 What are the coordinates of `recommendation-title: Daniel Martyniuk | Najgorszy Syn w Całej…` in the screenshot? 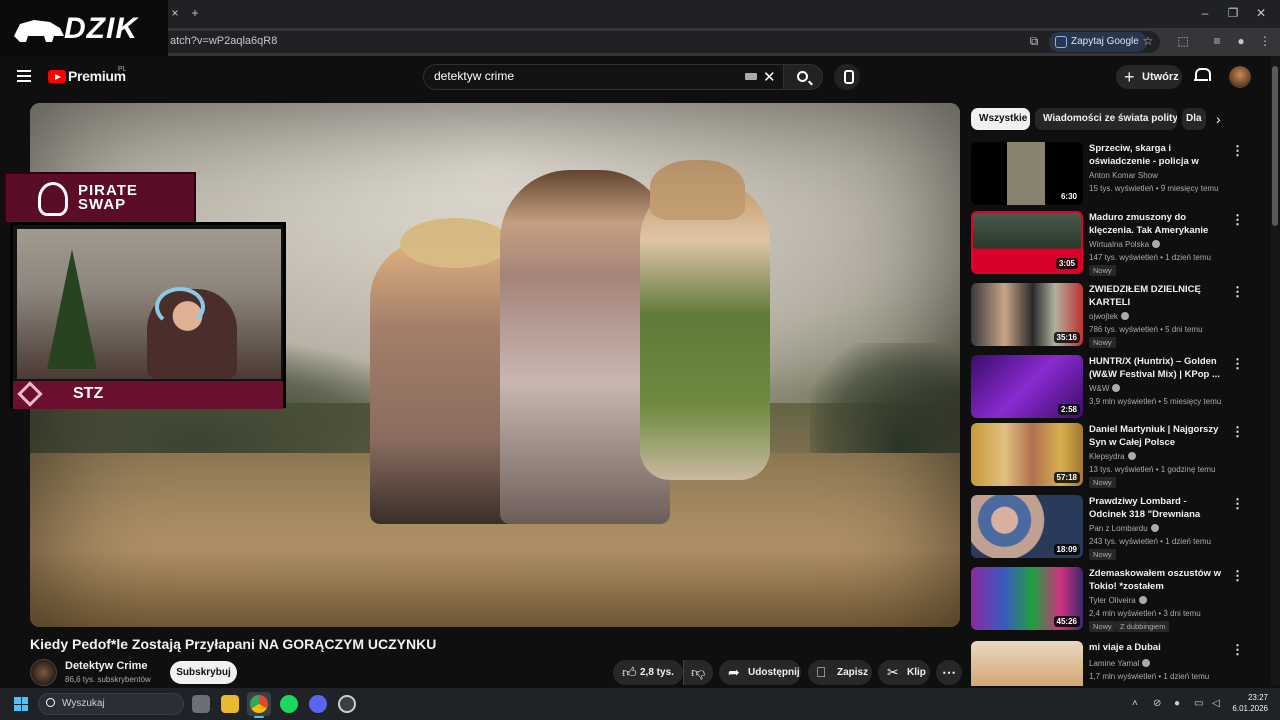 It's located at (1157, 436).